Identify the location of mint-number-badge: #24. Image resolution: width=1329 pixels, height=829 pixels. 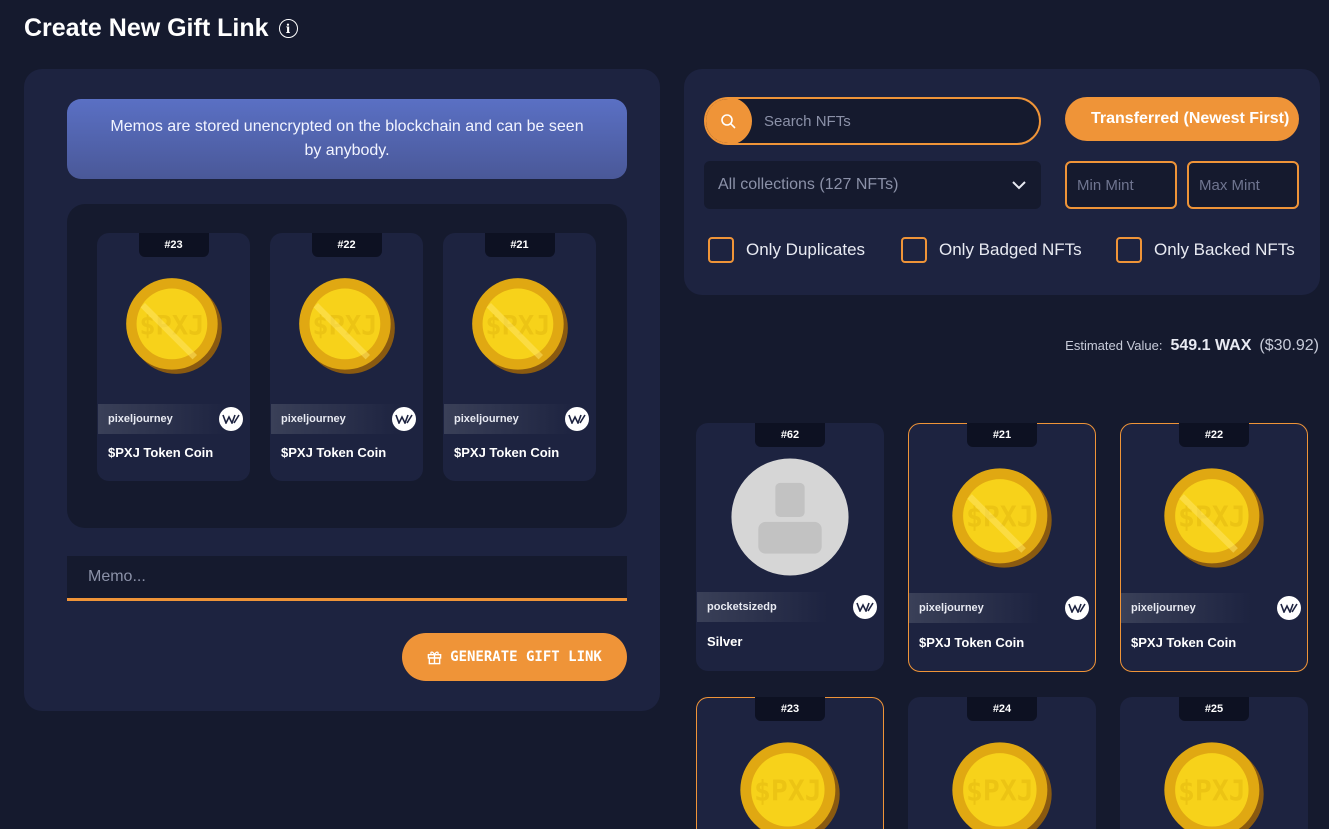
(1002, 709).